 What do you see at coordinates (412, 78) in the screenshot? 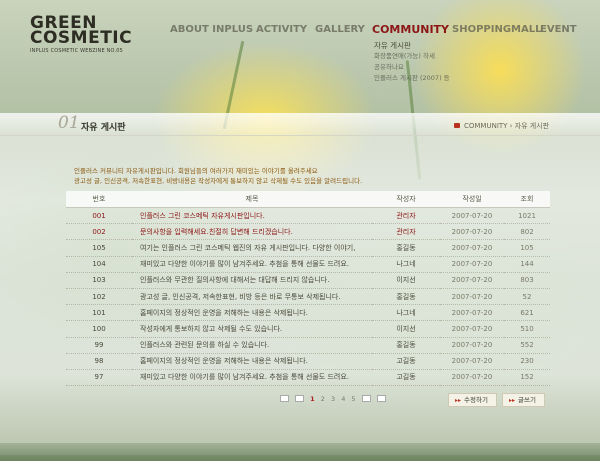
I see `submenu-item: 인플러스 게시판 (2007) 등` at bounding box center [412, 78].